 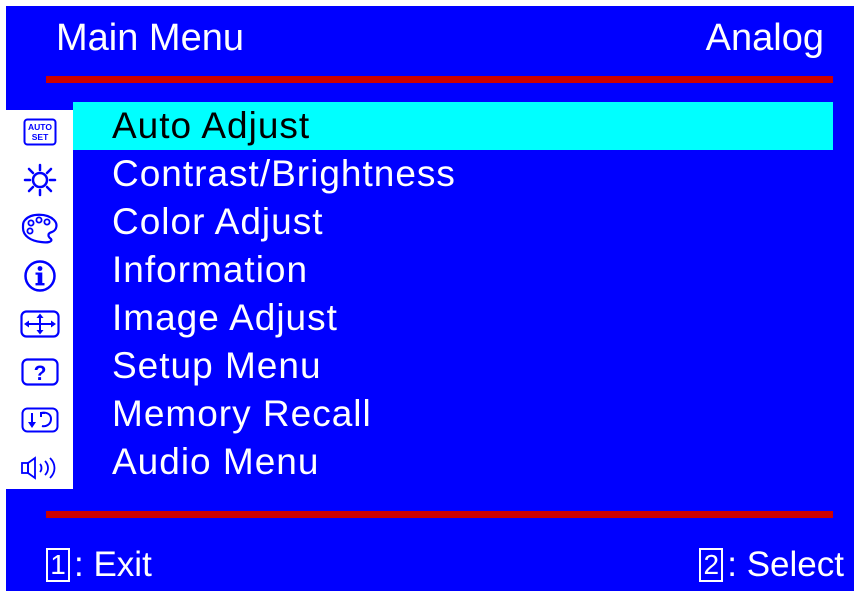 I want to click on info-icon, so click(x=39, y=276).